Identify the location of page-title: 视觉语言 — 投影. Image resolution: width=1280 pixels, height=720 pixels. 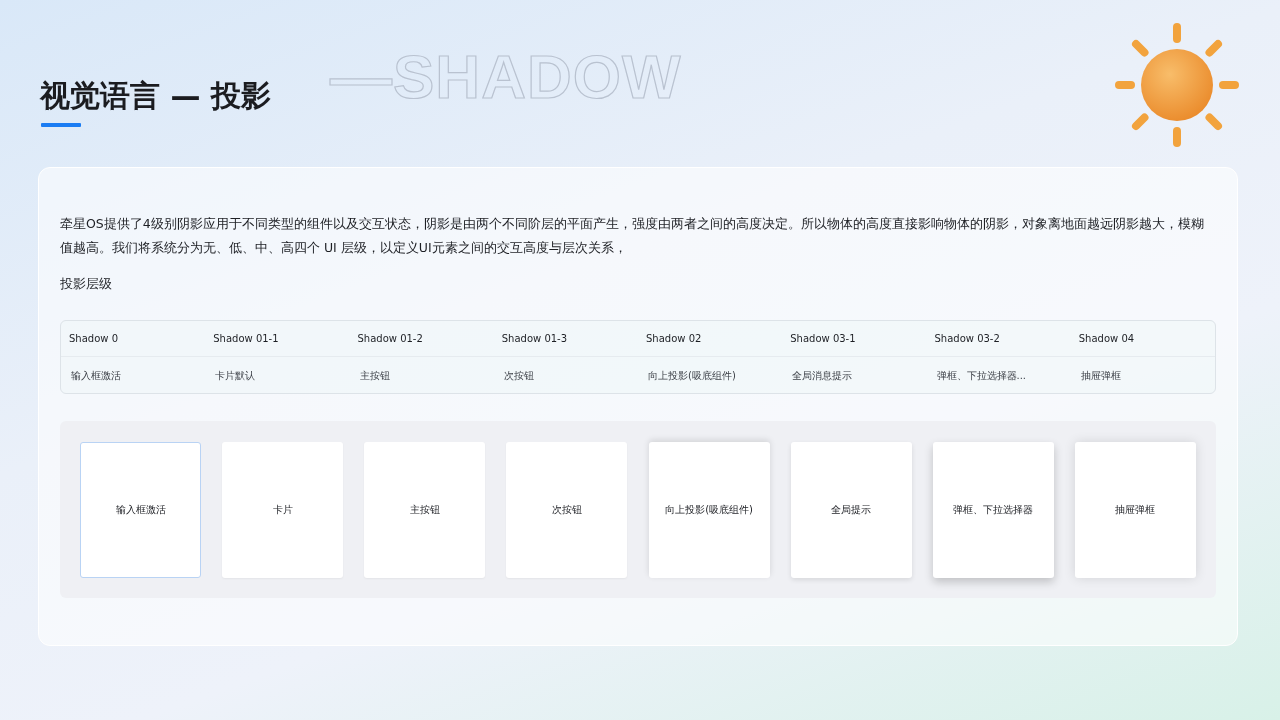
(155, 96).